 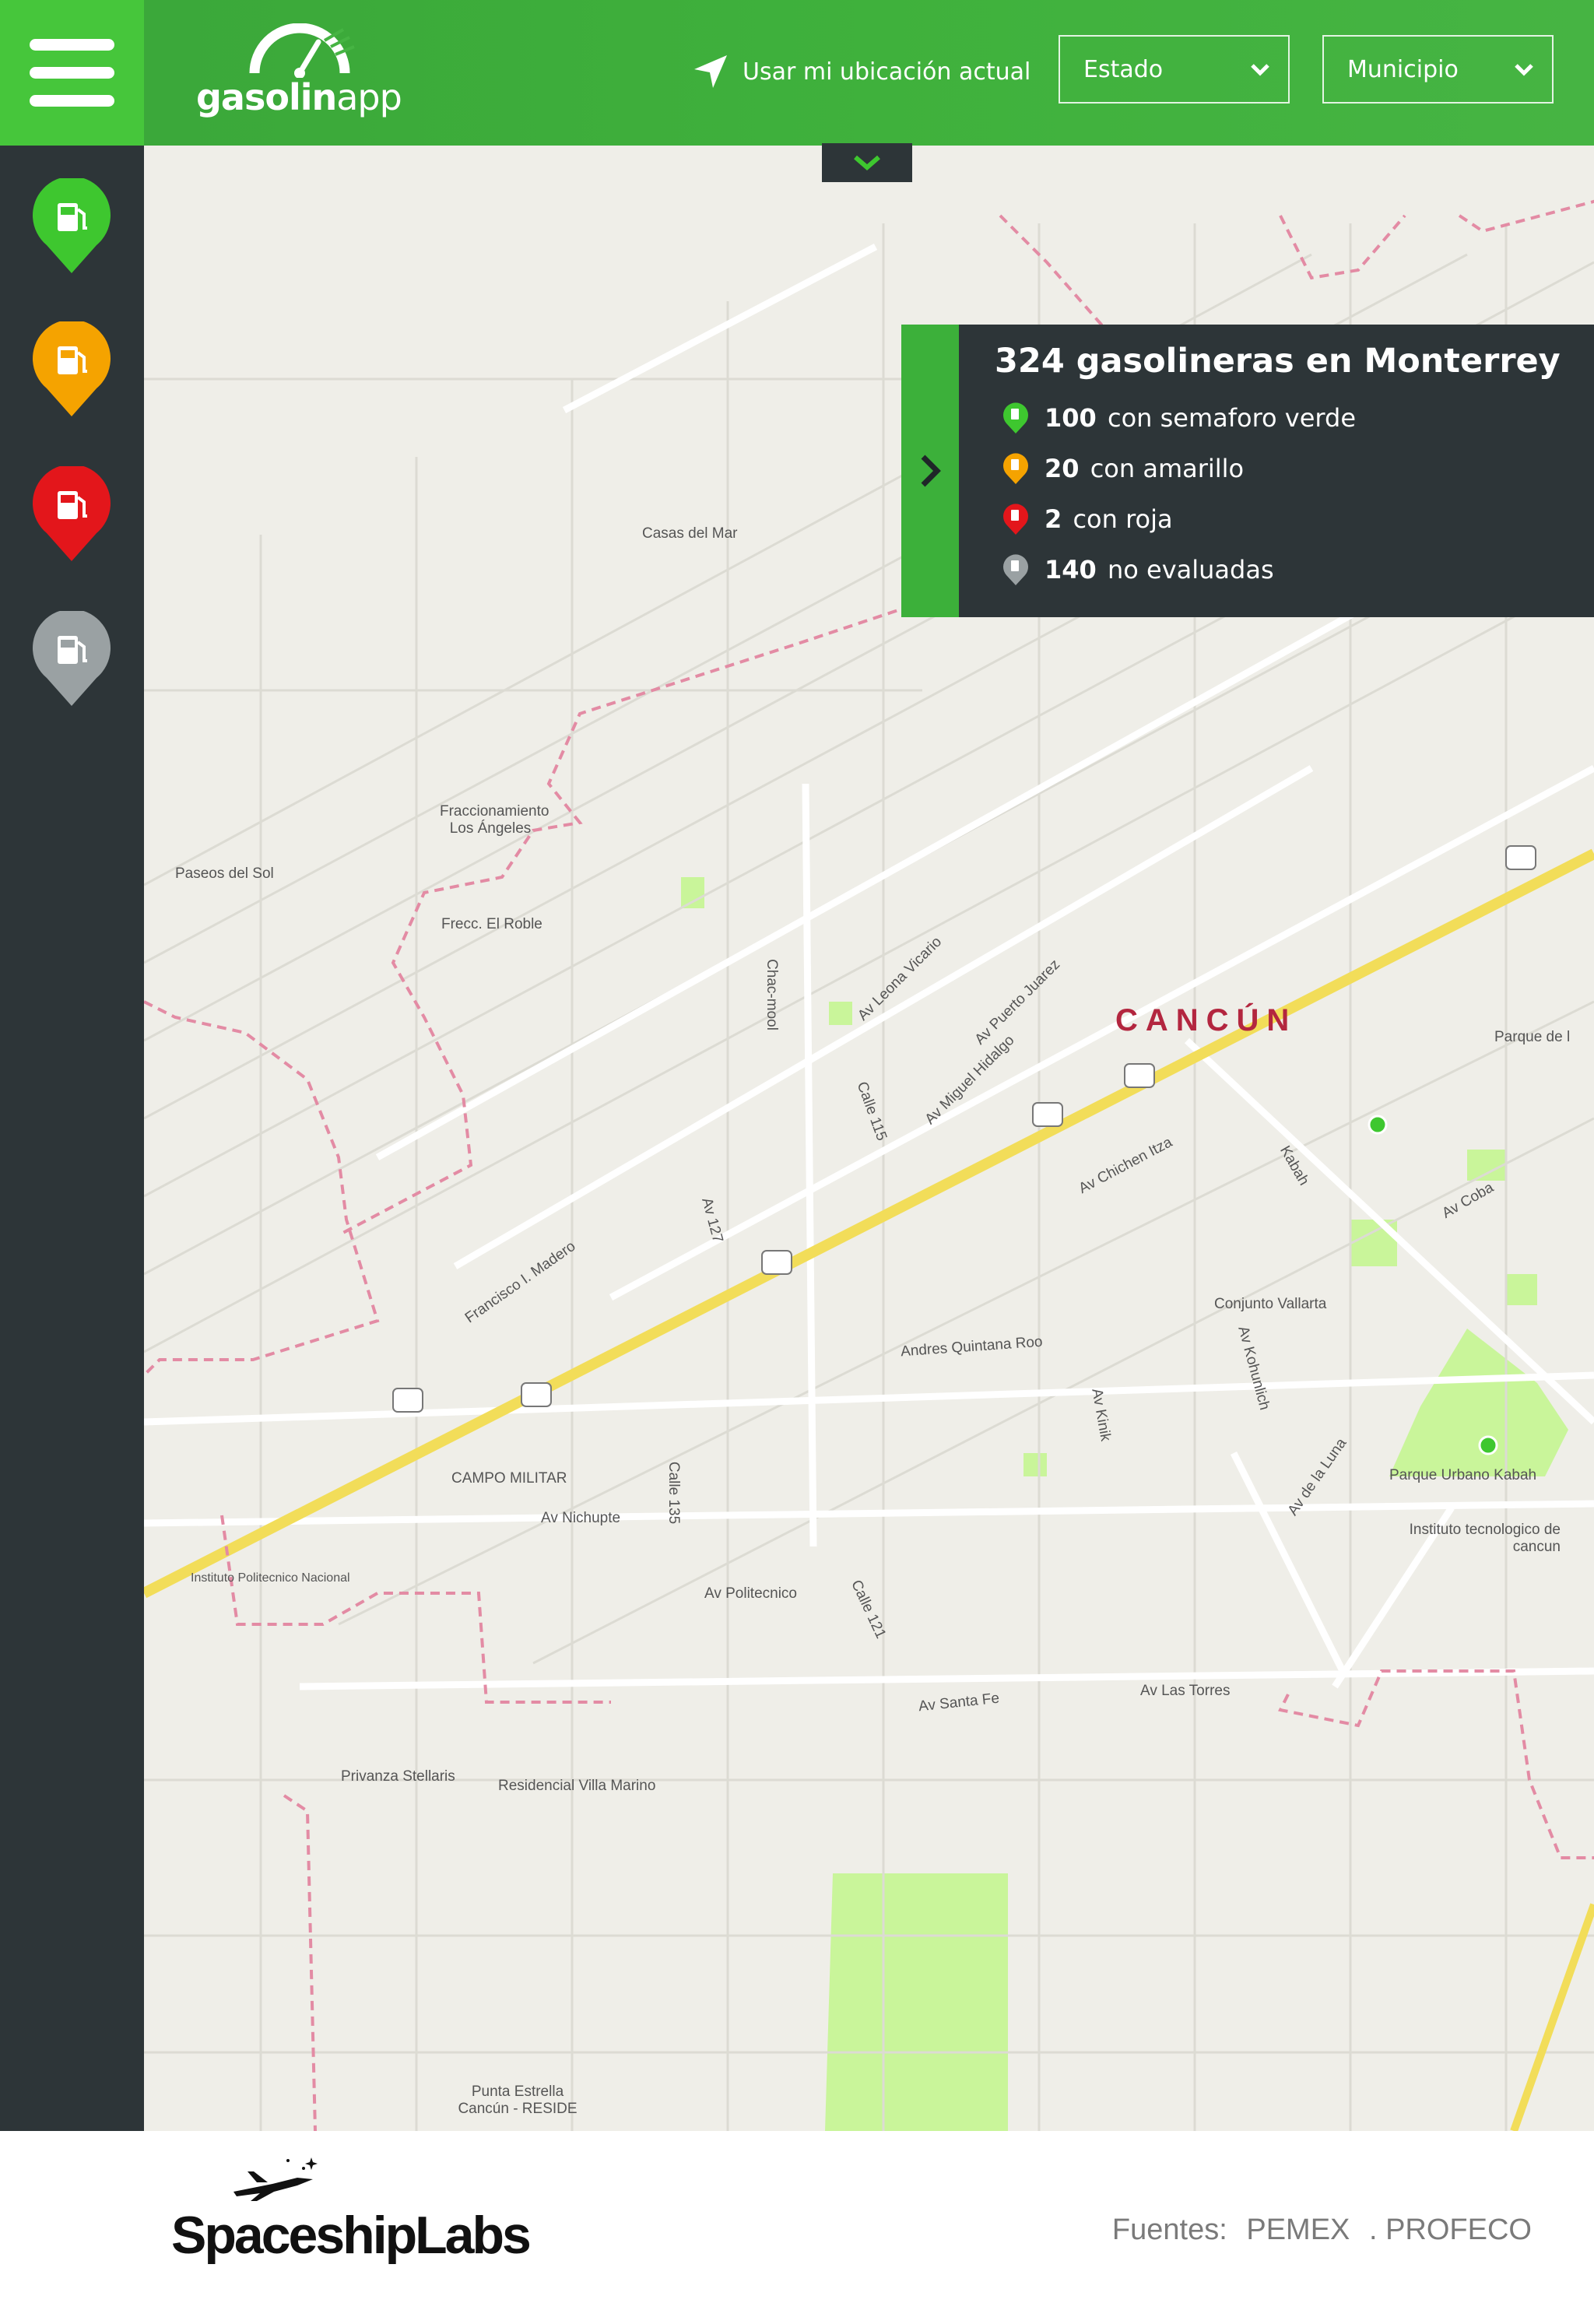 I want to click on collapse-header-button, so click(x=867, y=162).